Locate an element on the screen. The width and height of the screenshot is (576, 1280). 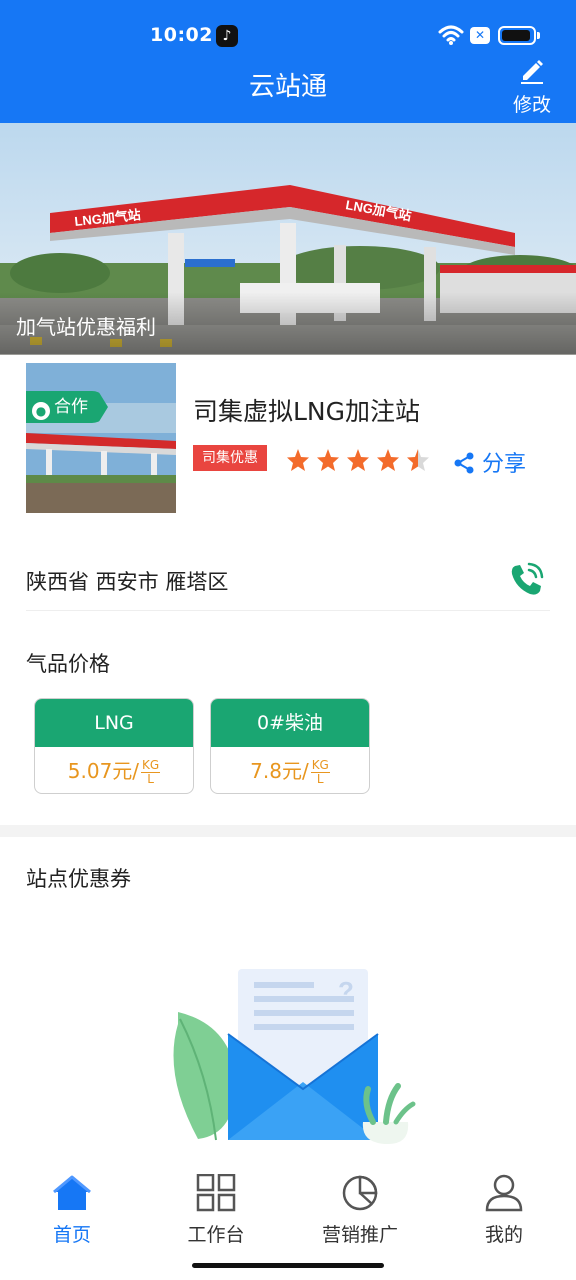
share-label: 分享 is located at coordinates (504, 464).